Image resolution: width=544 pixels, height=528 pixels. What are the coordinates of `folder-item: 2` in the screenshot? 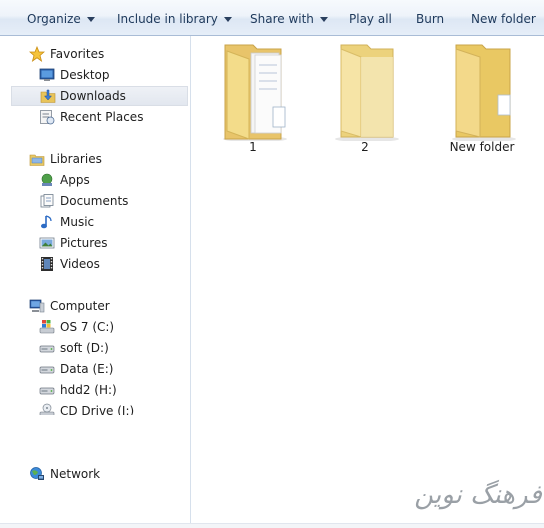 It's located at (365, 101).